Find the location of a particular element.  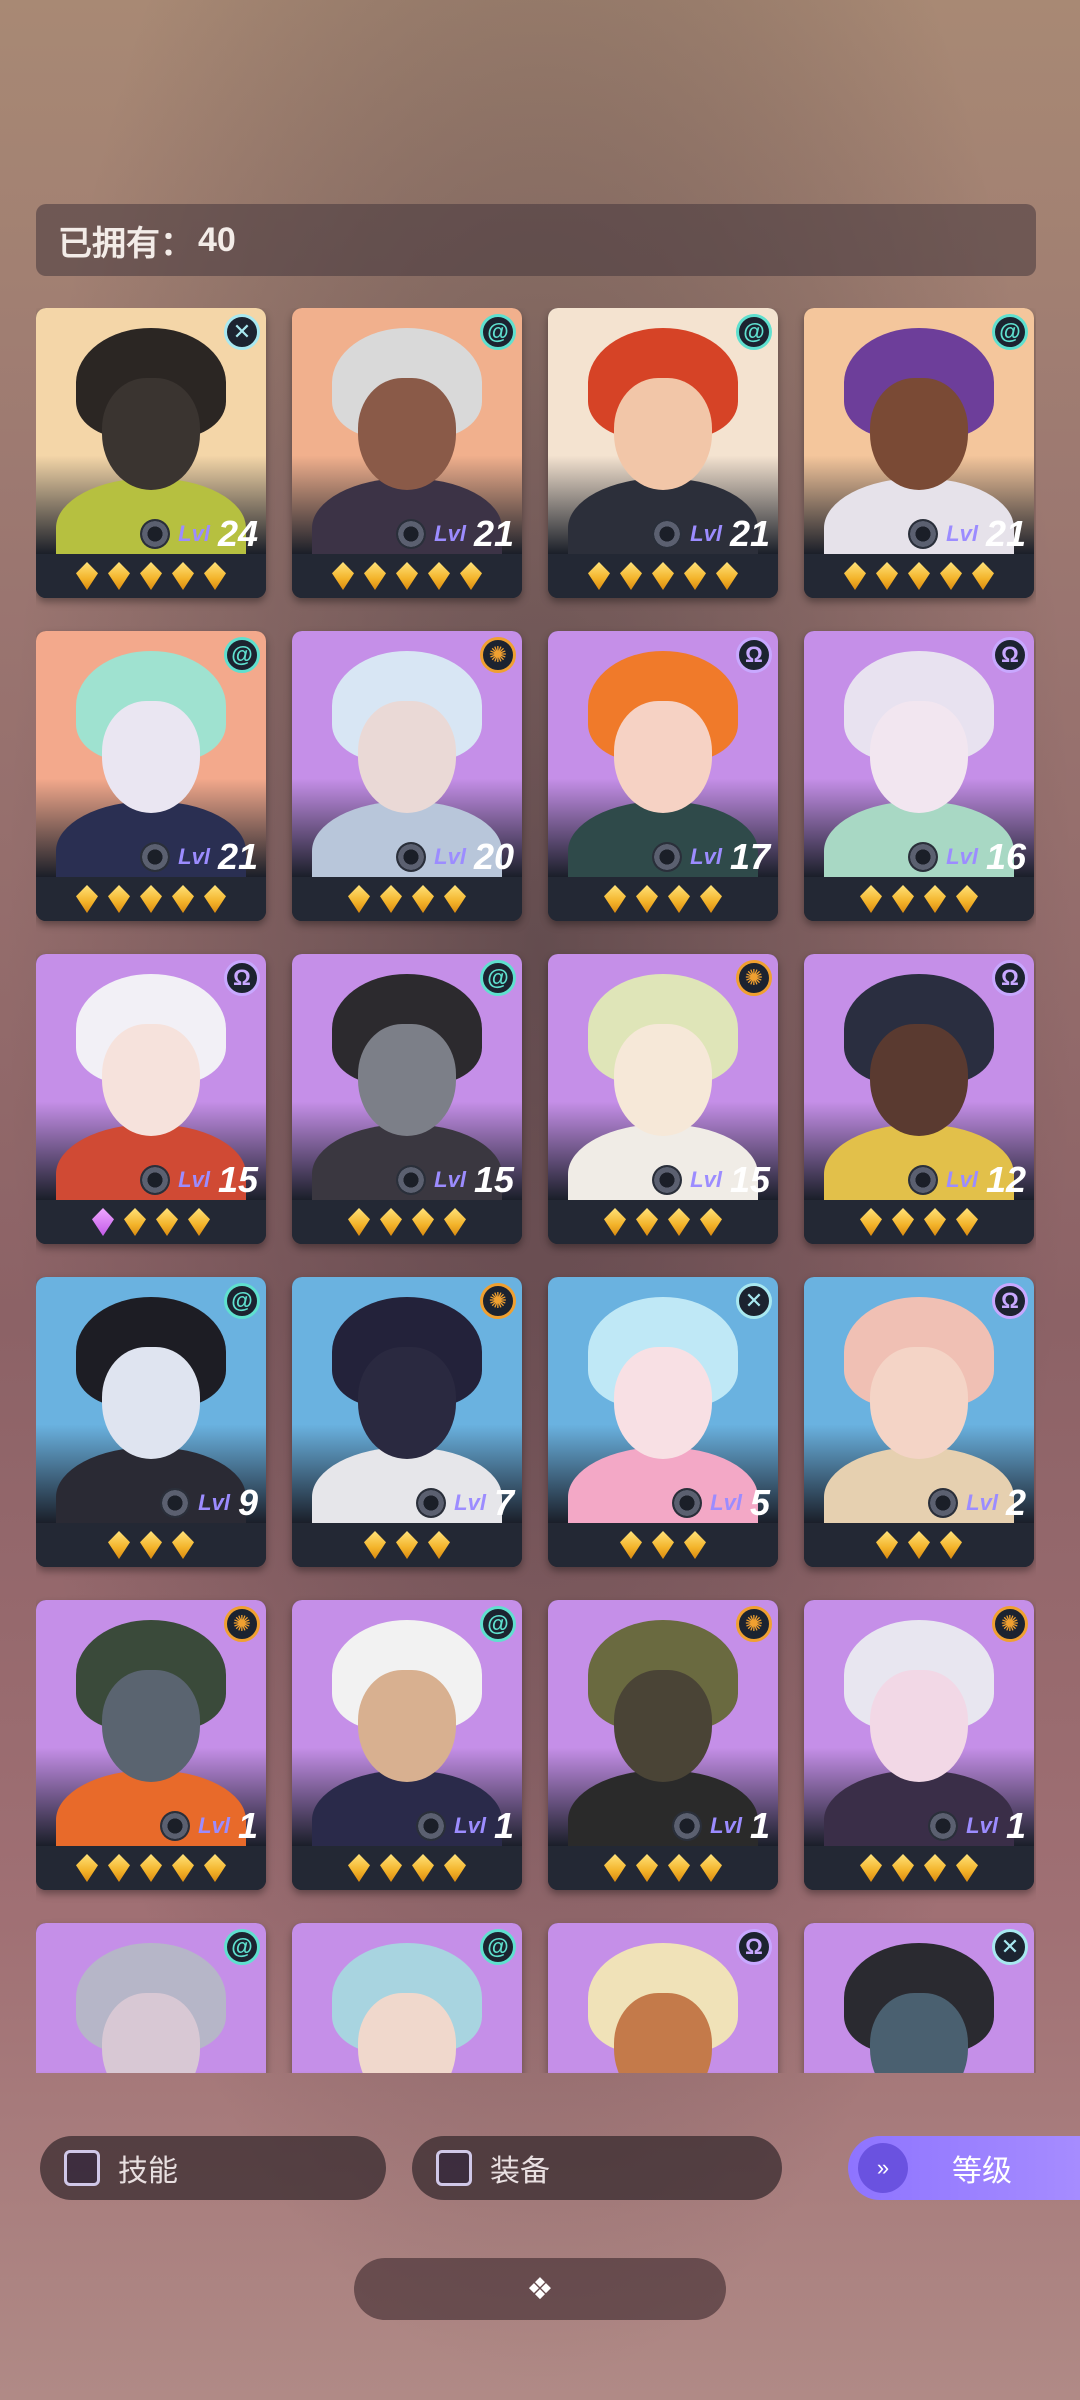

hero-card: @ Lvl 15 is located at coordinates (407, 1099).